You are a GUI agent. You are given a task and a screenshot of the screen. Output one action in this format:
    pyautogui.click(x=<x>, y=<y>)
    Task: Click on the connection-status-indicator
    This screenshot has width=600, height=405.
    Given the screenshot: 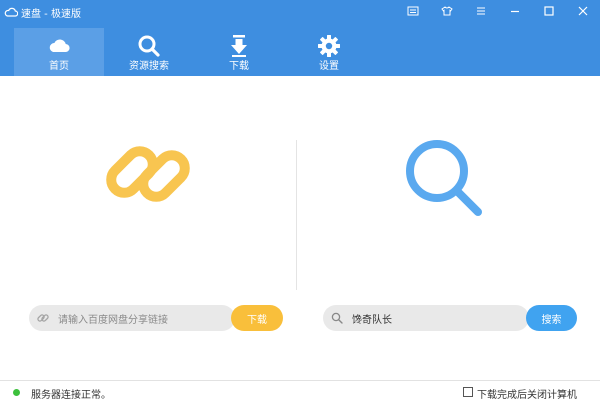 What is the action you would take?
    pyautogui.click(x=16, y=392)
    